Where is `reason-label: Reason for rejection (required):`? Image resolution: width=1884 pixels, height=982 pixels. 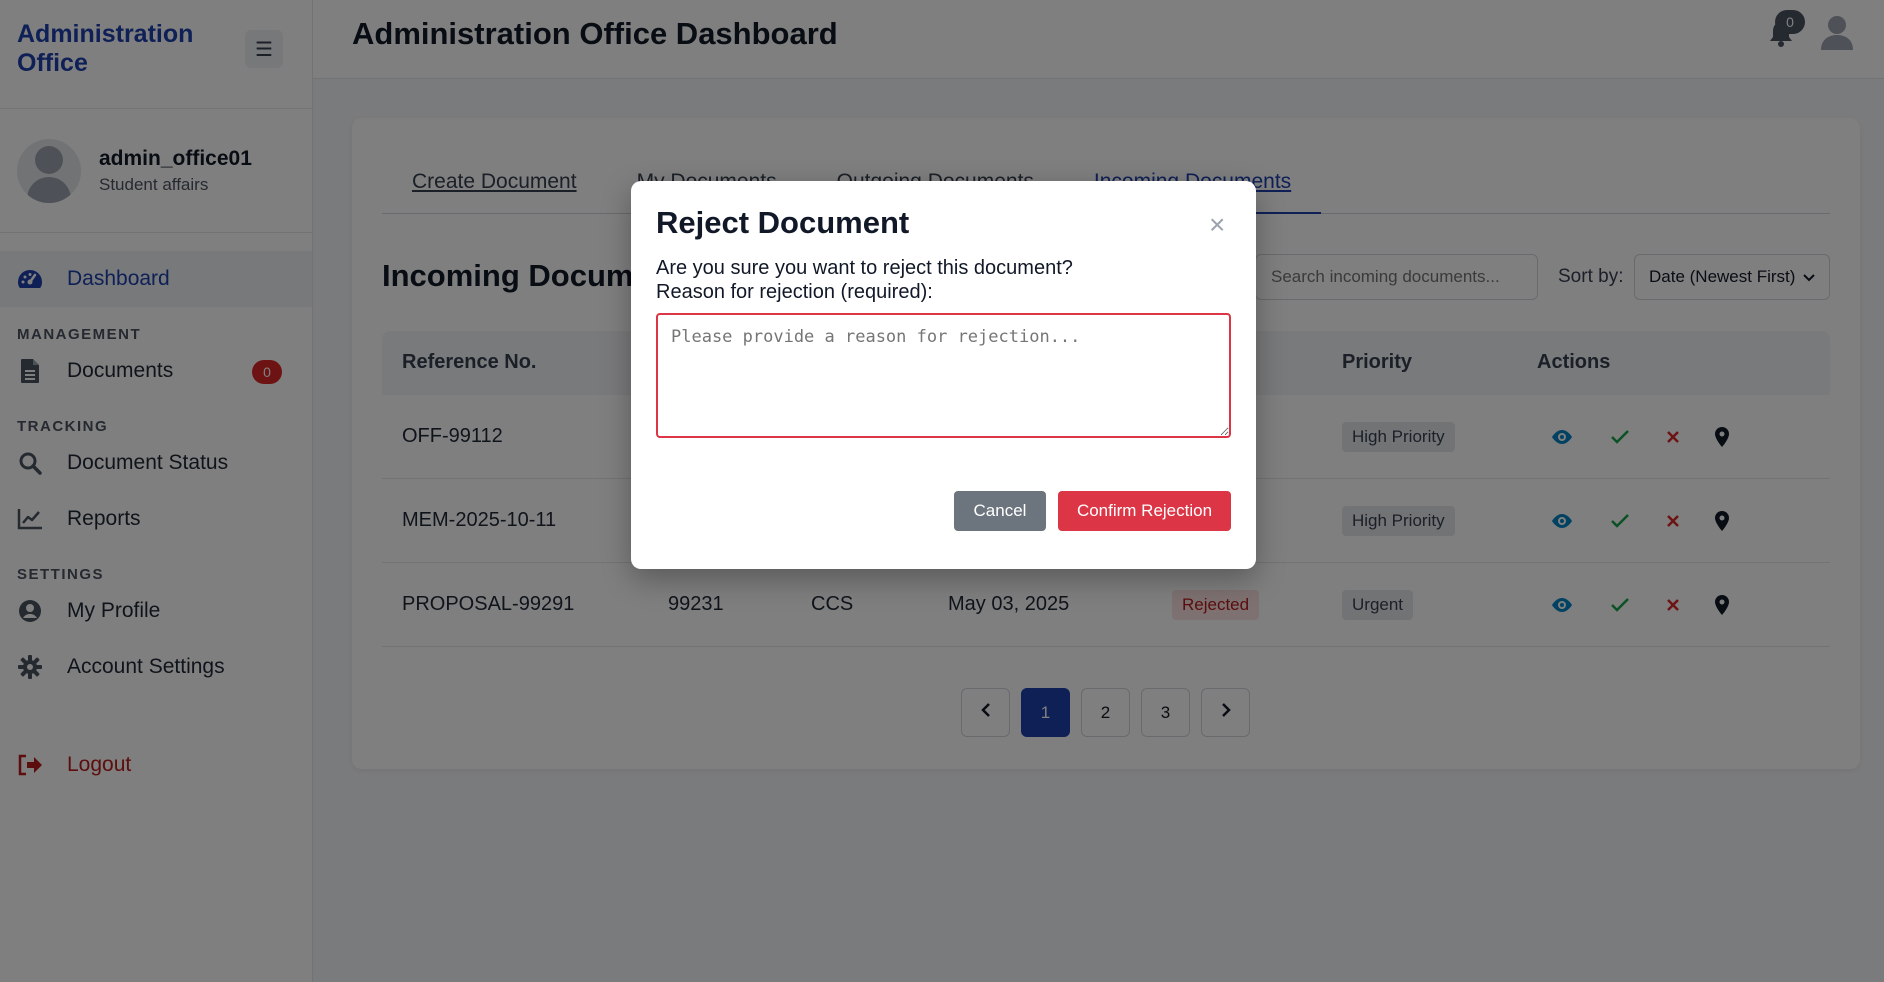
reason-label: Reason for rejection (required): is located at coordinates (794, 292).